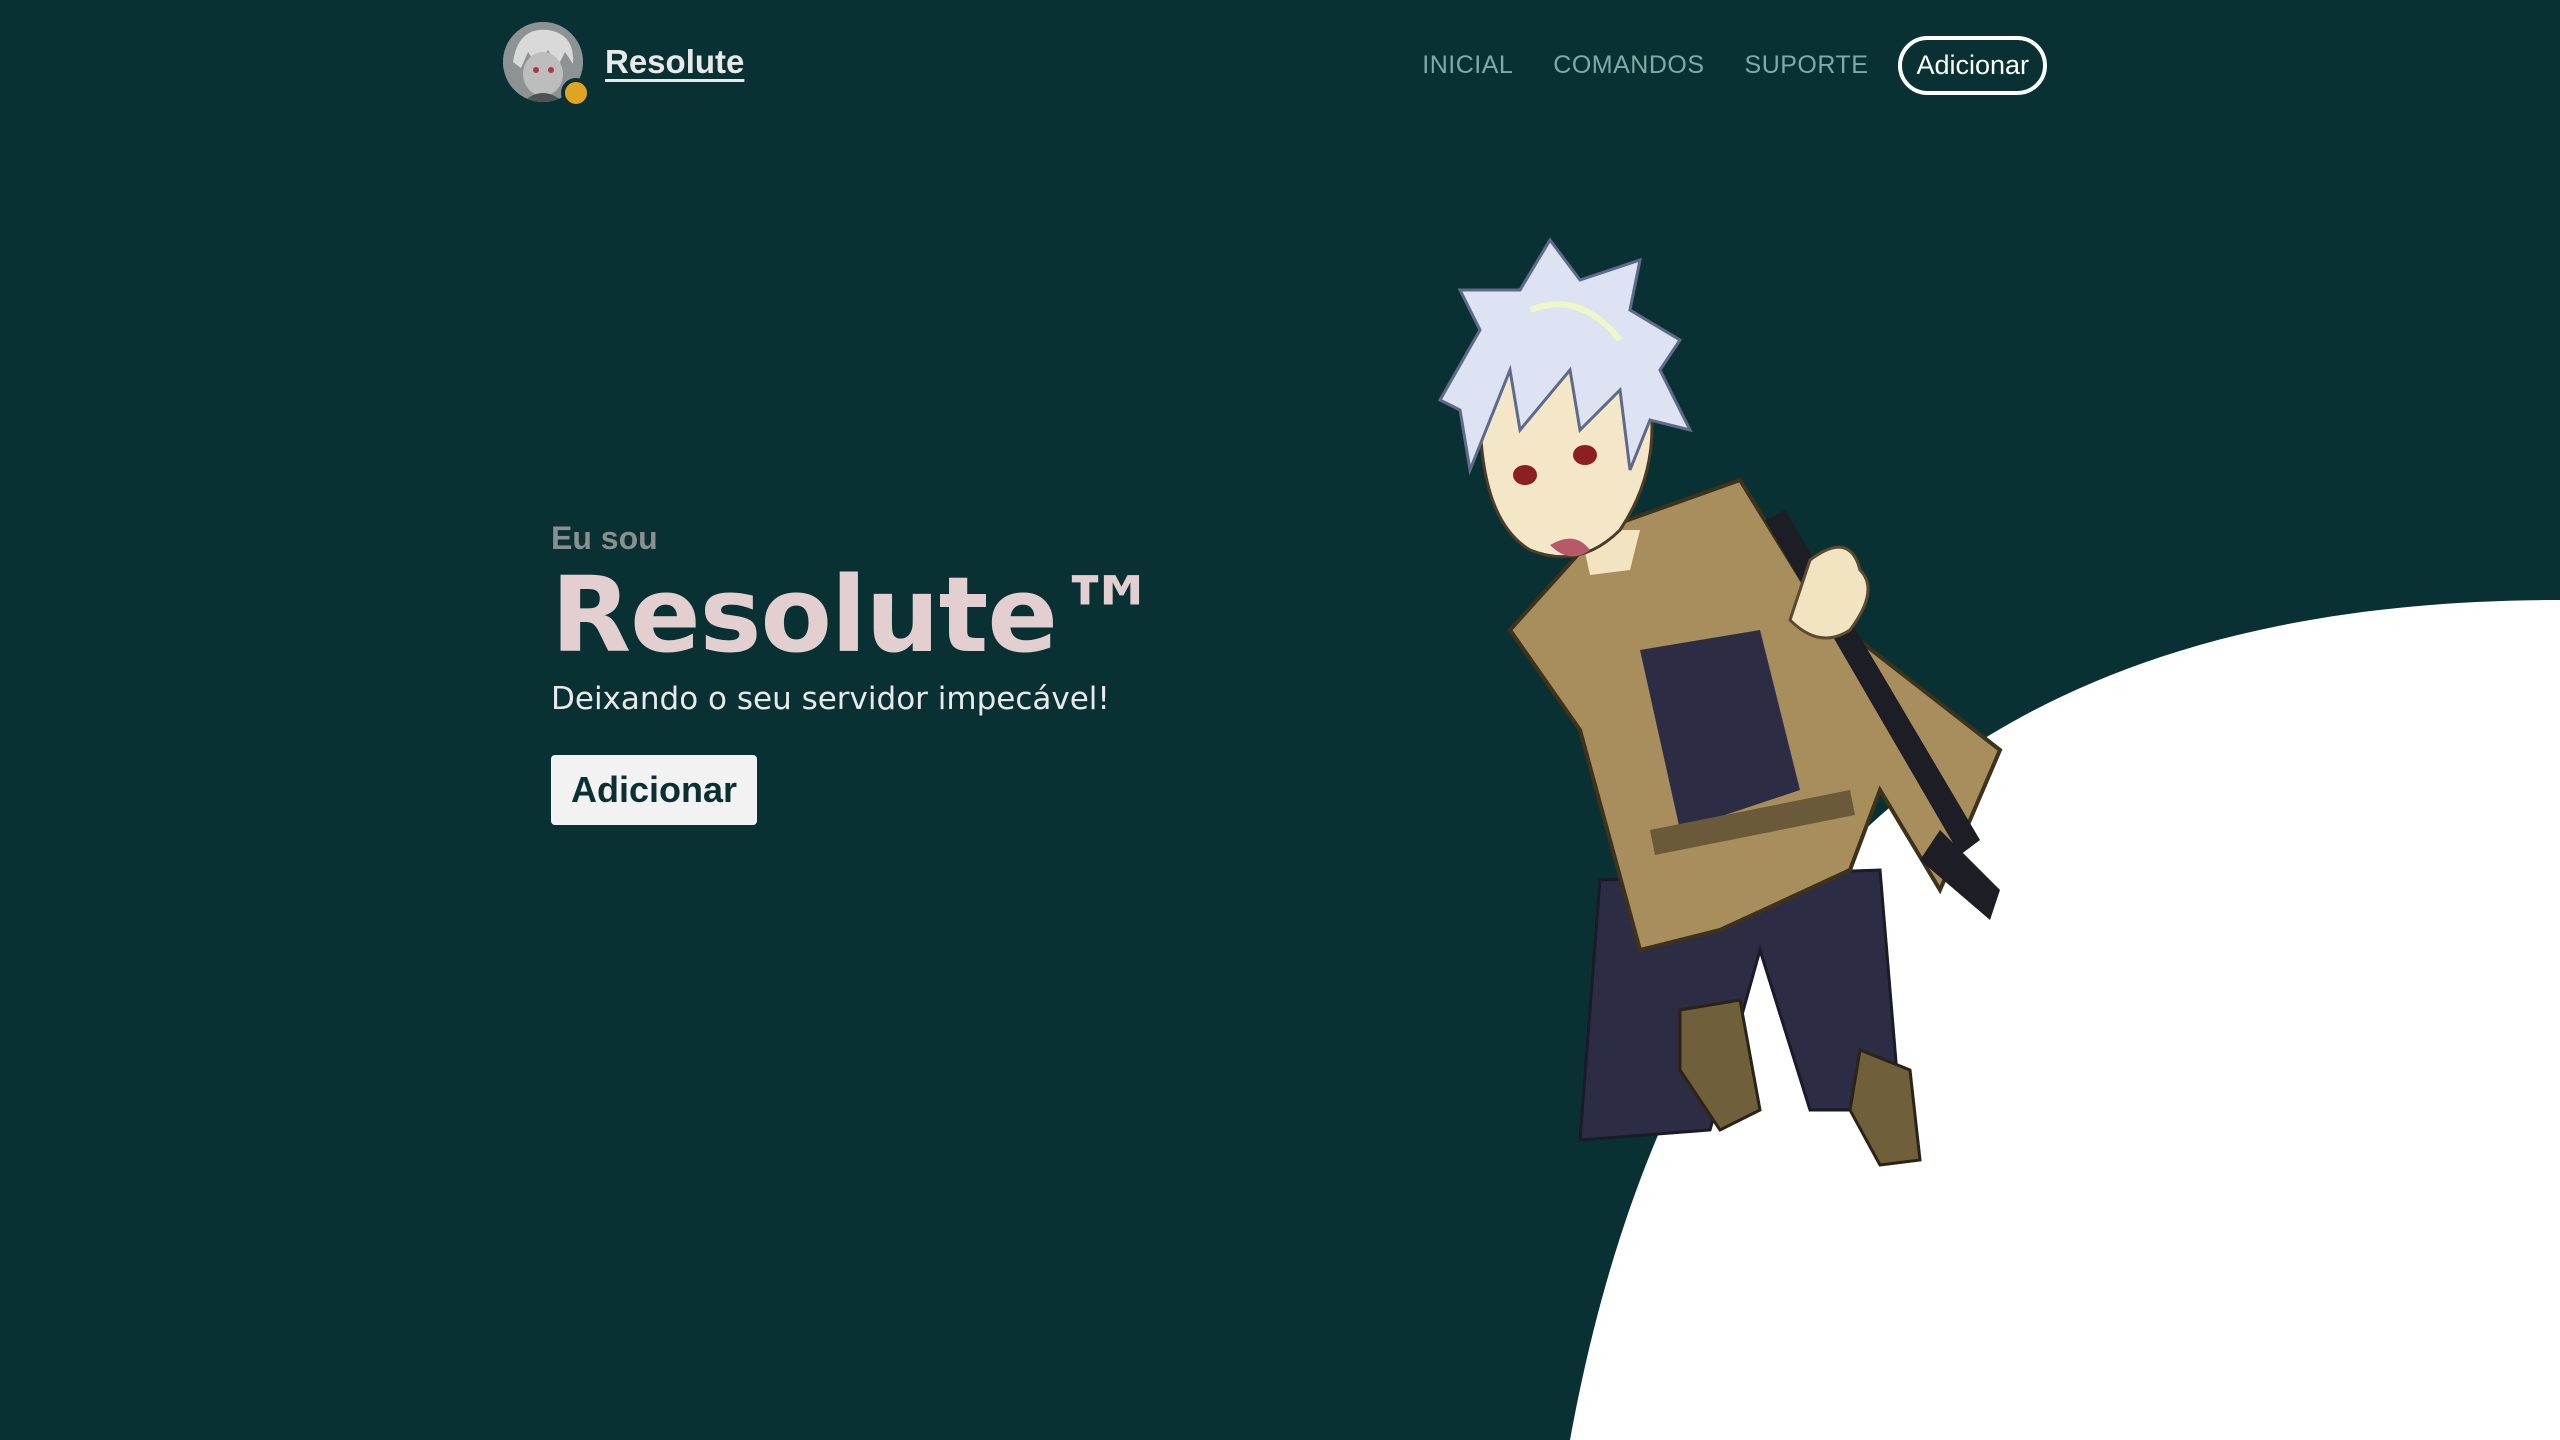  I want to click on brand-link: Resolute, so click(623, 65).